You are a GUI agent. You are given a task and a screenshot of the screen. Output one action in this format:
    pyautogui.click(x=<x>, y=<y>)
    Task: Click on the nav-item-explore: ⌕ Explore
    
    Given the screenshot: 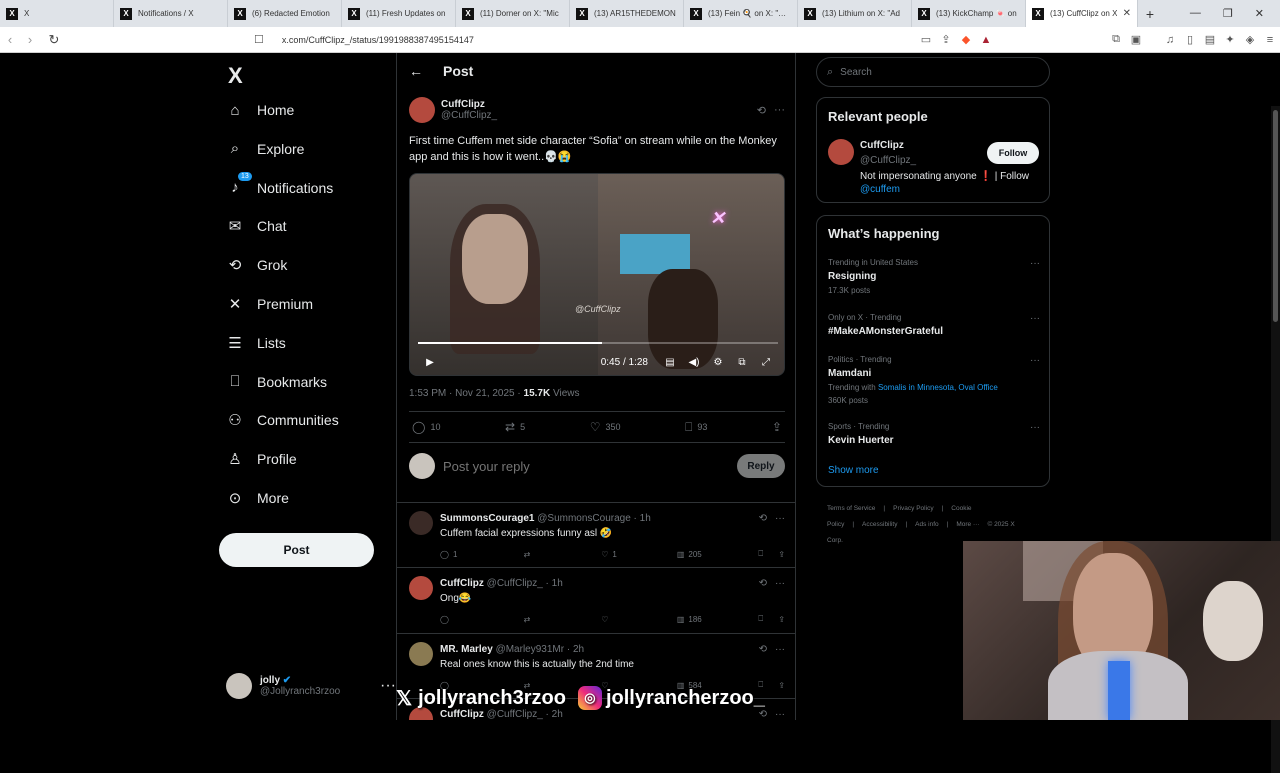 What is the action you would take?
    pyautogui.click(x=265, y=149)
    